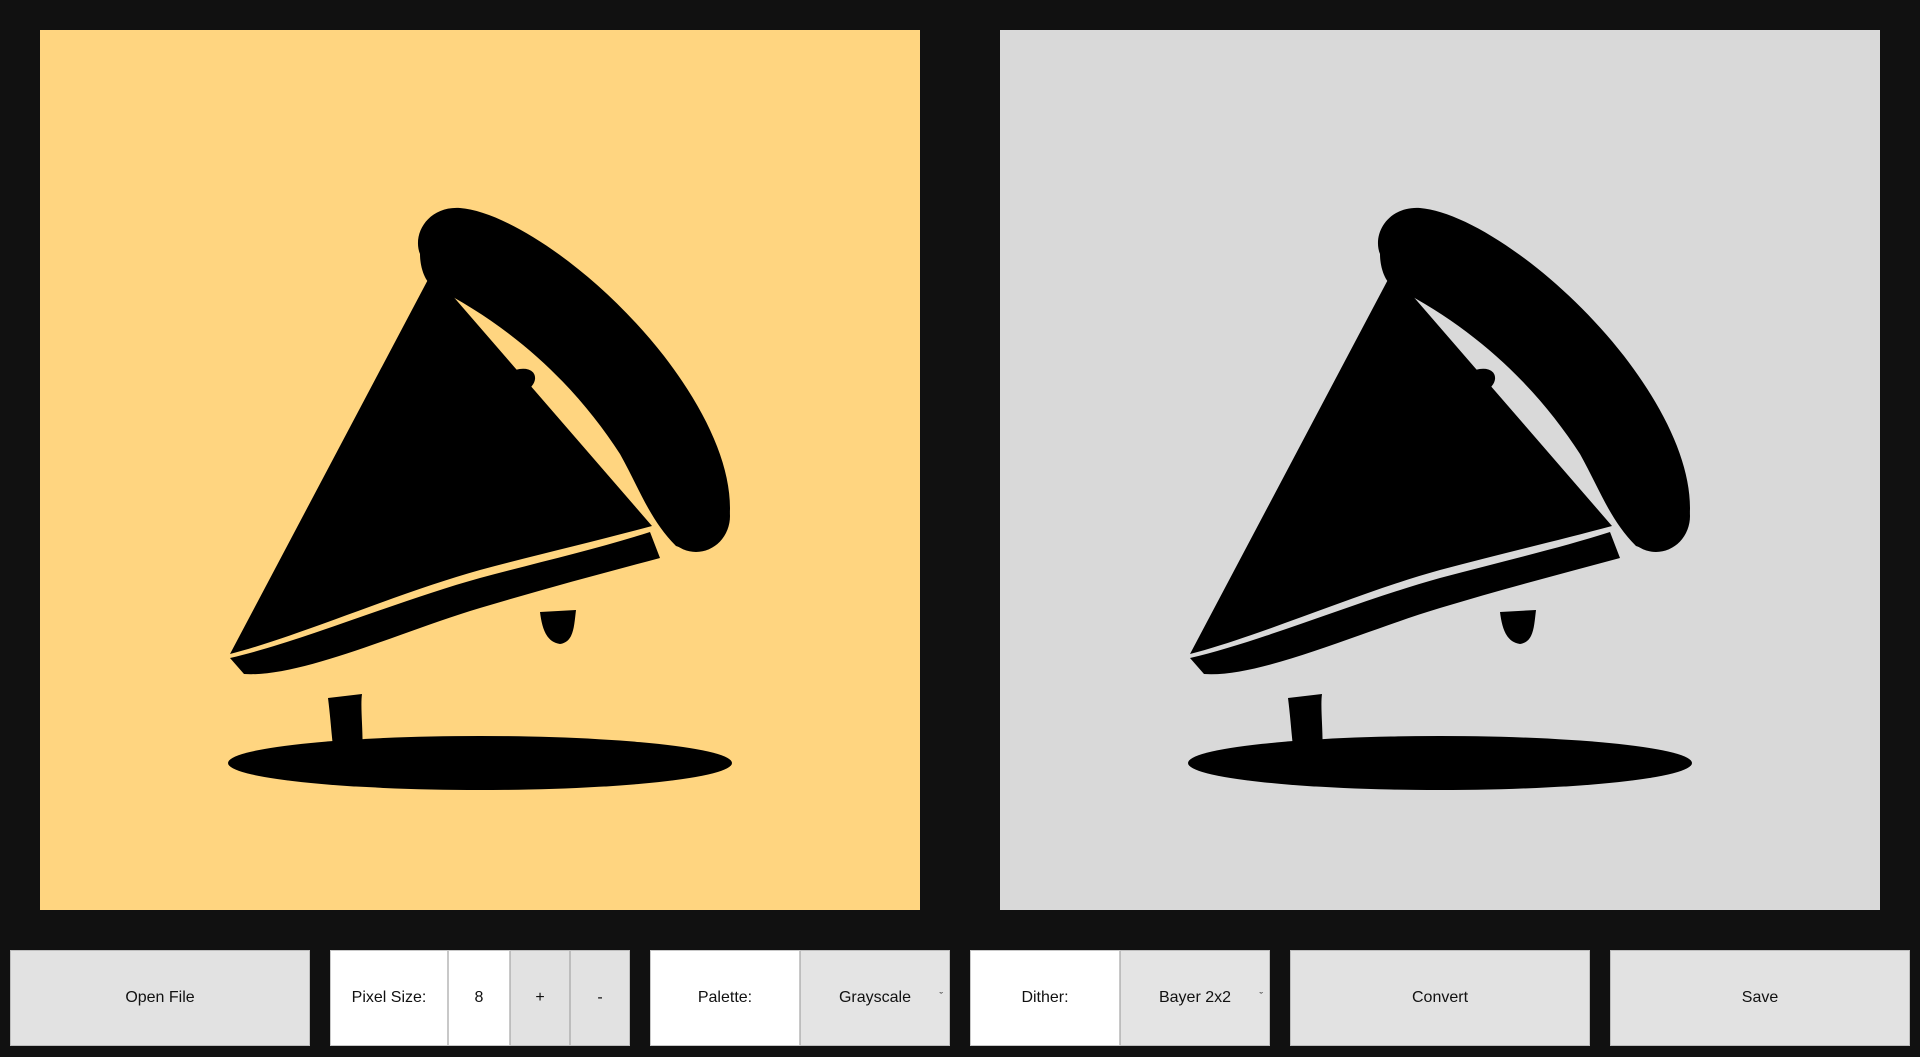 Image resolution: width=1920 pixels, height=1057 pixels. Describe the element at coordinates (540, 998) in the screenshot. I see `pixel-size-increment-button: +` at that location.